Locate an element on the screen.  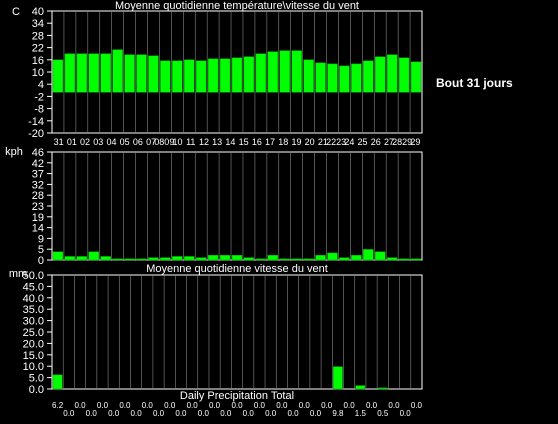
unit-label: C is located at coordinates (16, 12).